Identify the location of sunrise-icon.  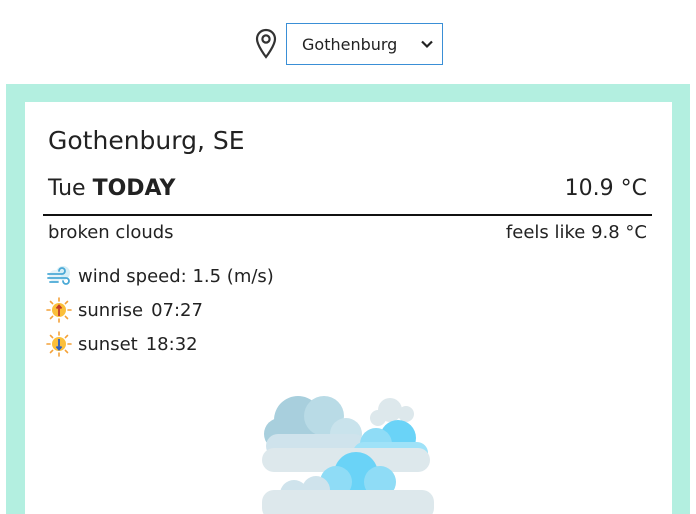
(59, 310).